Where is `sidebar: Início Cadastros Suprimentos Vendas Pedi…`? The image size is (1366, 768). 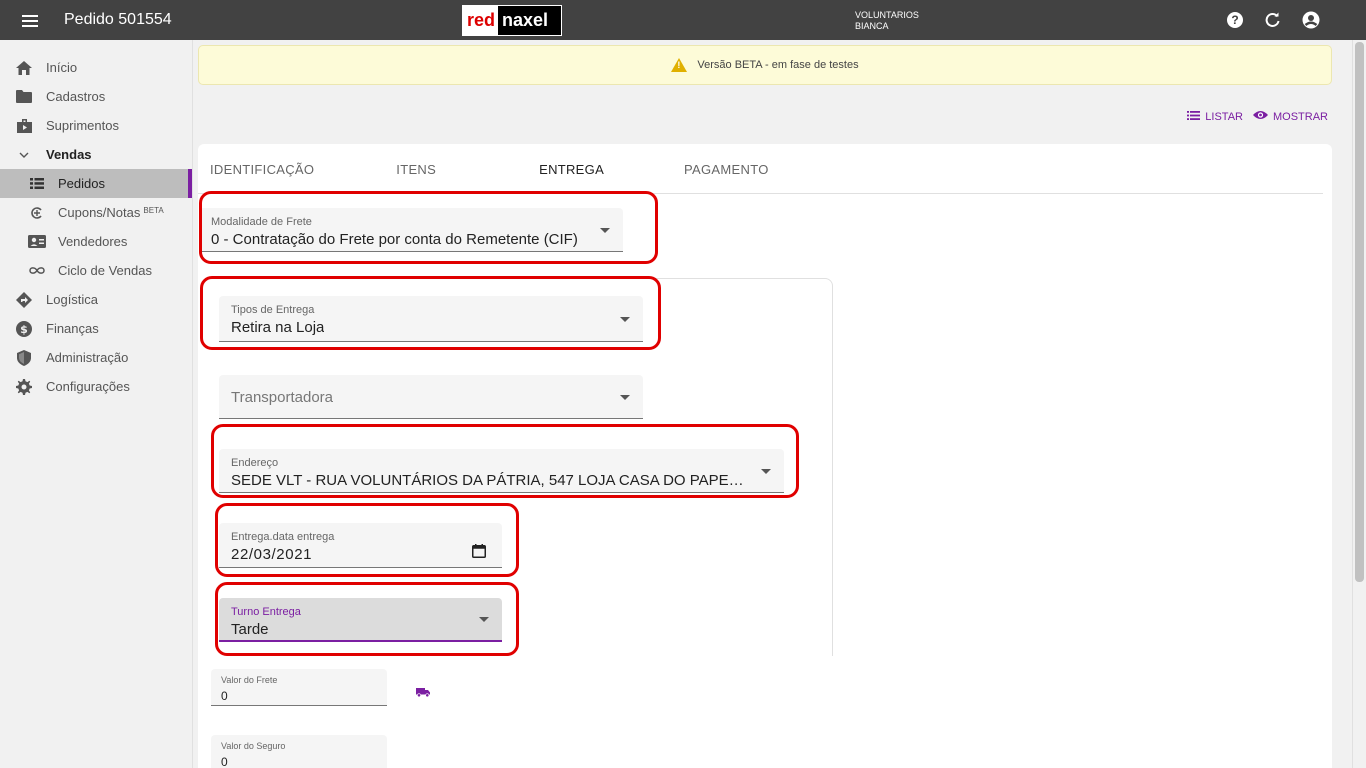
sidebar: Início Cadastros Suprimentos Vendas Pedi… is located at coordinates (96, 404).